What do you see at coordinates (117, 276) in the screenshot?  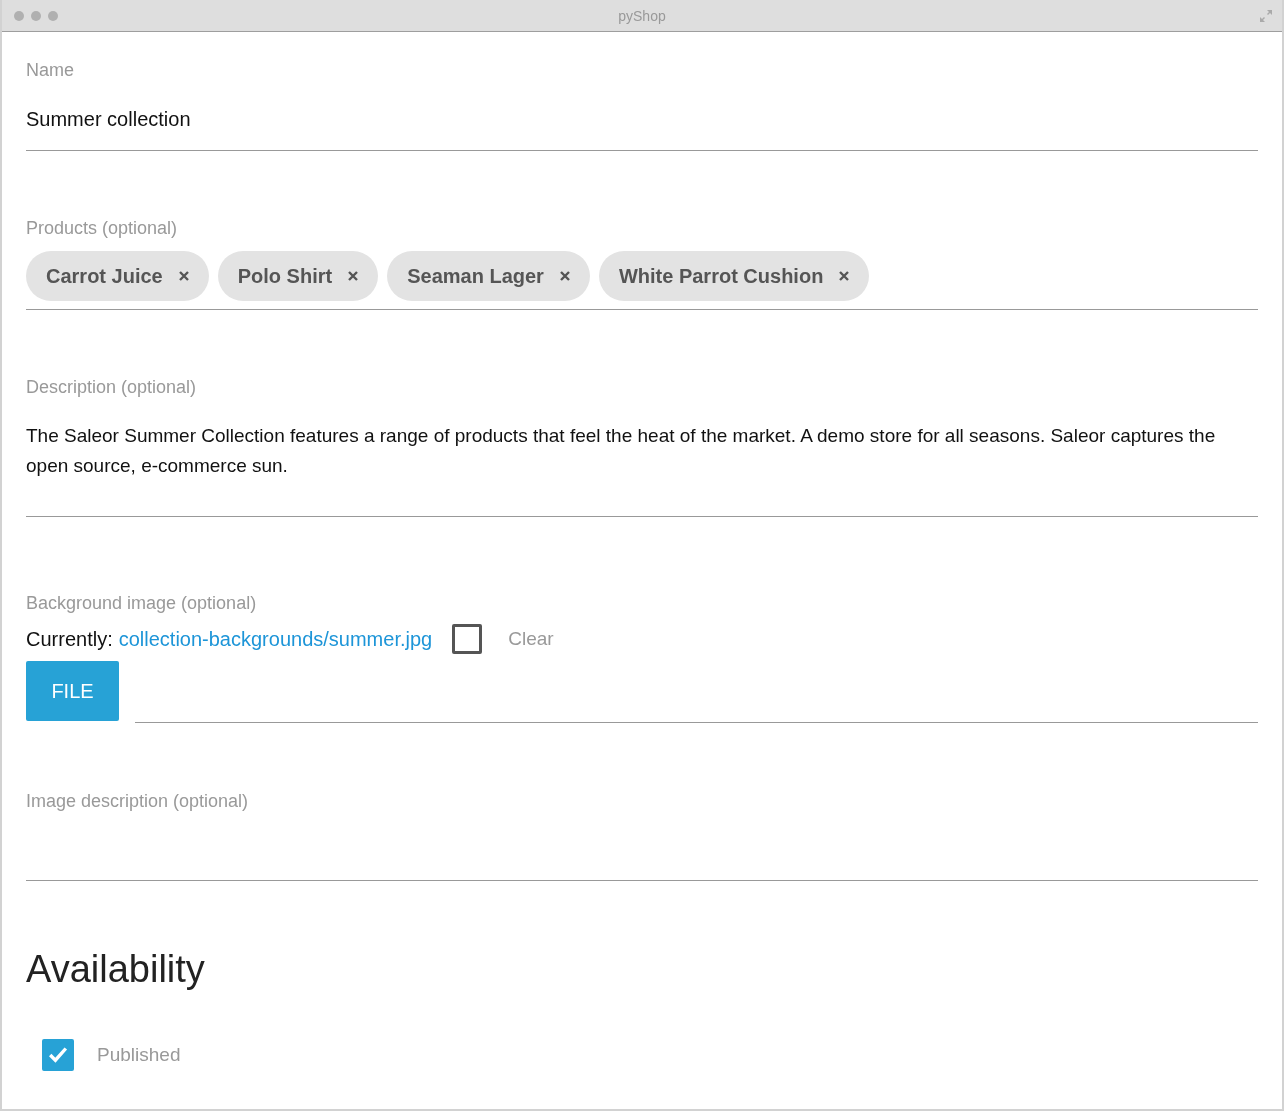 I see `product-chip: Carrot Juice` at bounding box center [117, 276].